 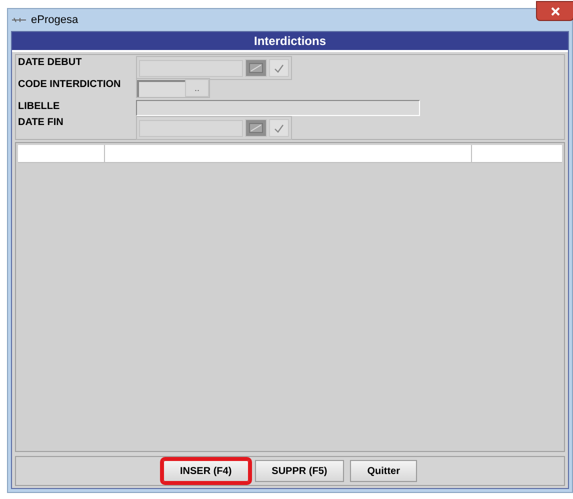 I want to click on field-label: CODE INTERDICTION, so click(x=70, y=84).